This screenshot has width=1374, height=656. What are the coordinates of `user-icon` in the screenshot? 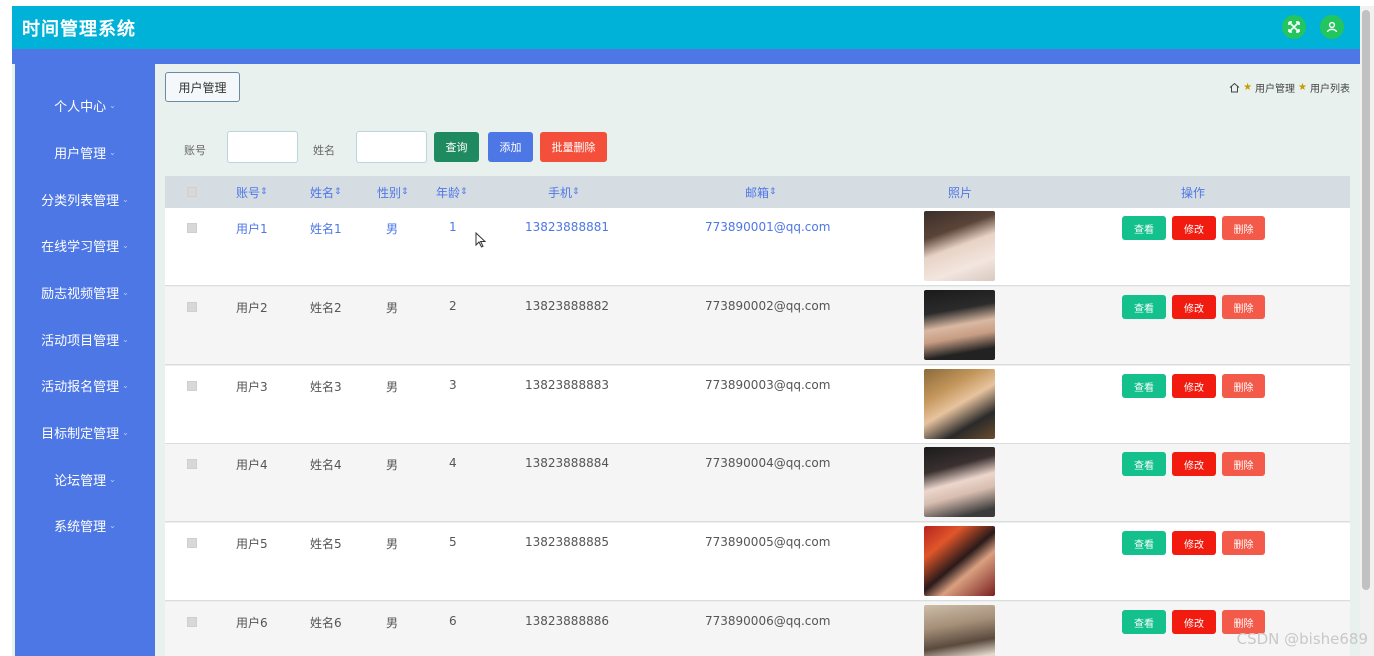 It's located at (1332, 27).